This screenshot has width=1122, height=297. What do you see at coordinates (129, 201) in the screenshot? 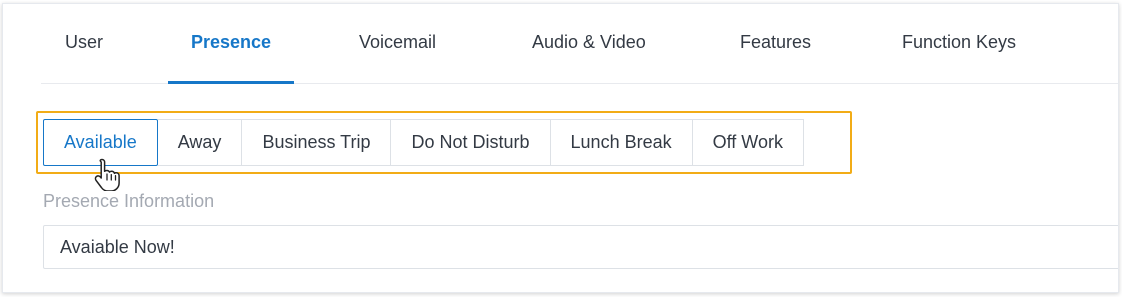
I see `presence-information-label: Presence Information` at bounding box center [129, 201].